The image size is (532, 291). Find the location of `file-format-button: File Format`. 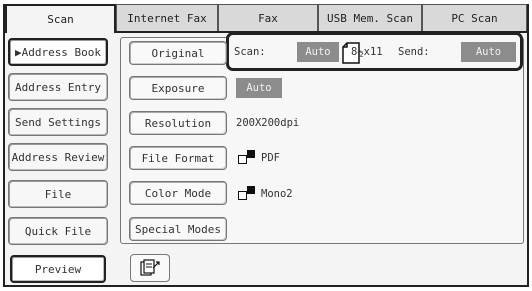

file-format-button: File Format is located at coordinates (178, 158).